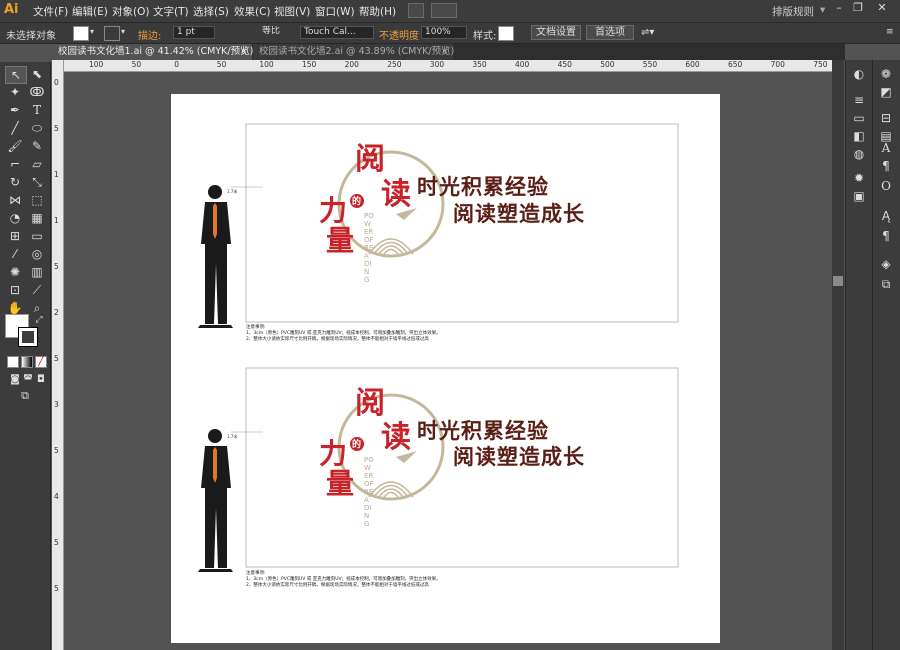  Describe the element at coordinates (90, 11) in the screenshot. I see `menu-edit: 编辑(E)` at that location.